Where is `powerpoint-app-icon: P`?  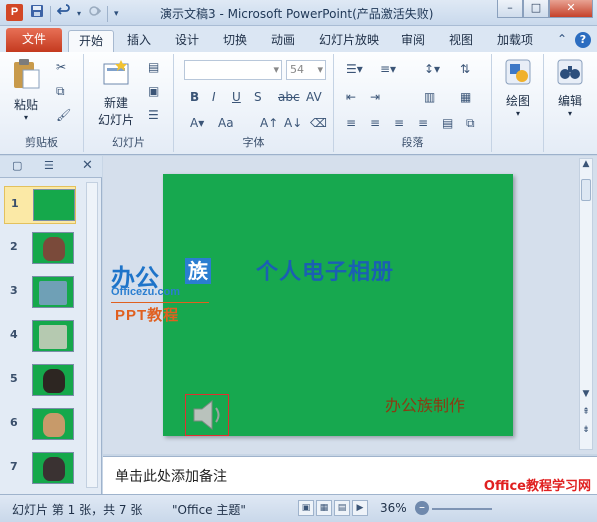
powerpoint-app-icon: P is located at coordinates (14, 12).